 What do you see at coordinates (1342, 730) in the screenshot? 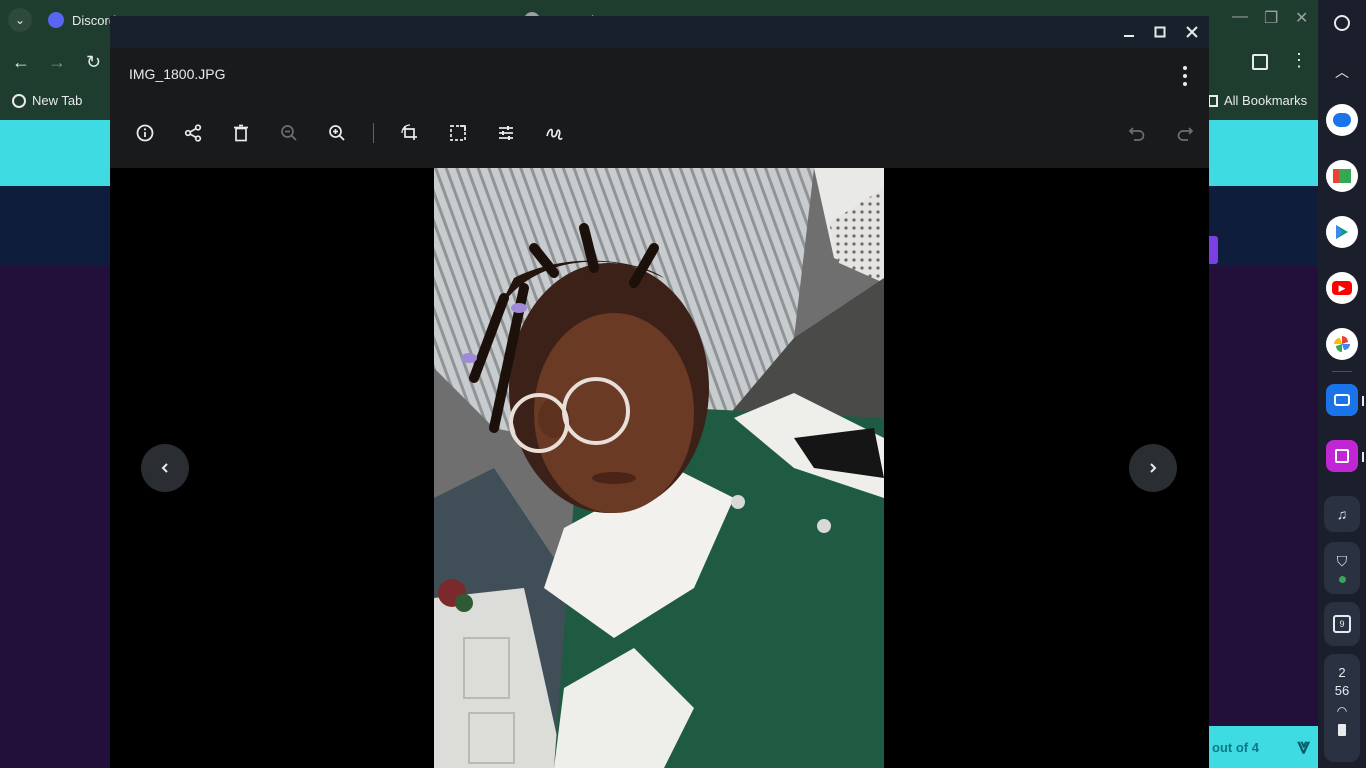
I see `battery-icon` at bounding box center [1342, 730].